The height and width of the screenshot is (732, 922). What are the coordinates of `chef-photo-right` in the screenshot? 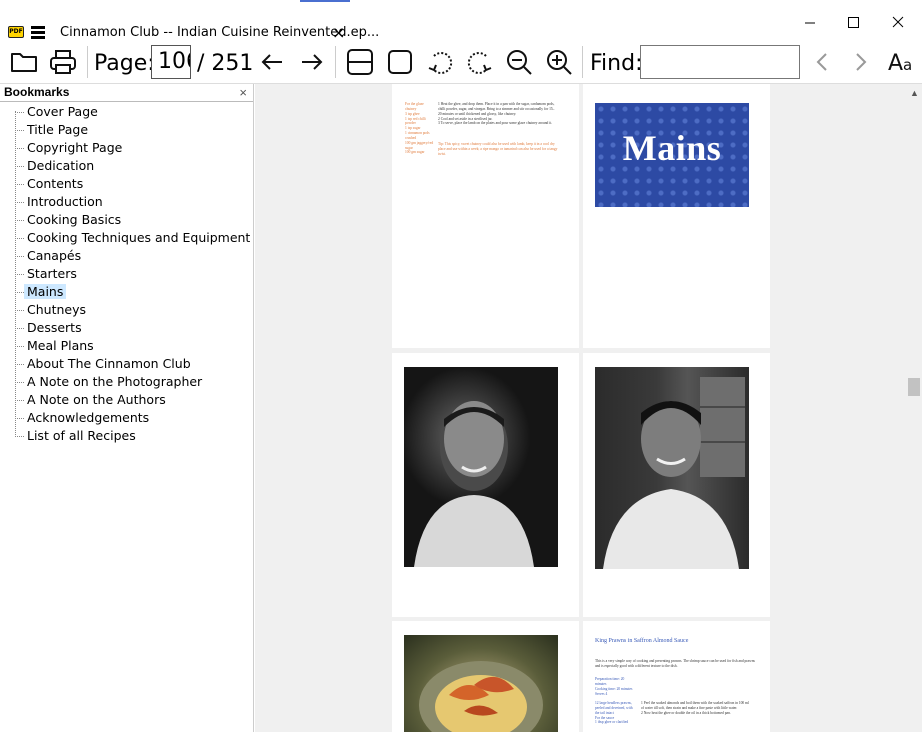 It's located at (672, 468).